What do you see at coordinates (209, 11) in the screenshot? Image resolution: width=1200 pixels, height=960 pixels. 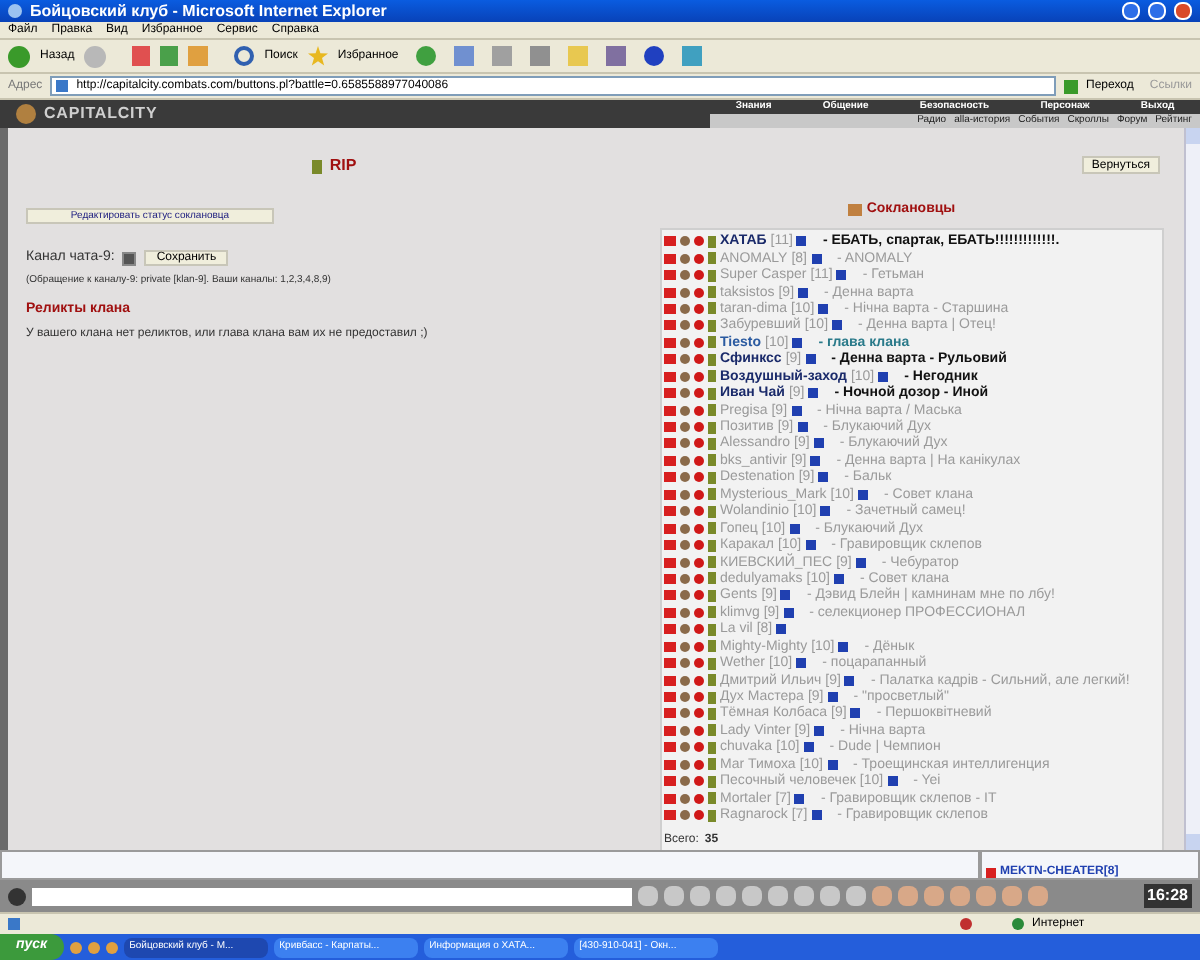 I see `window-title: Бойцовский клуб - Microsoft Internet Explorer` at bounding box center [209, 11].